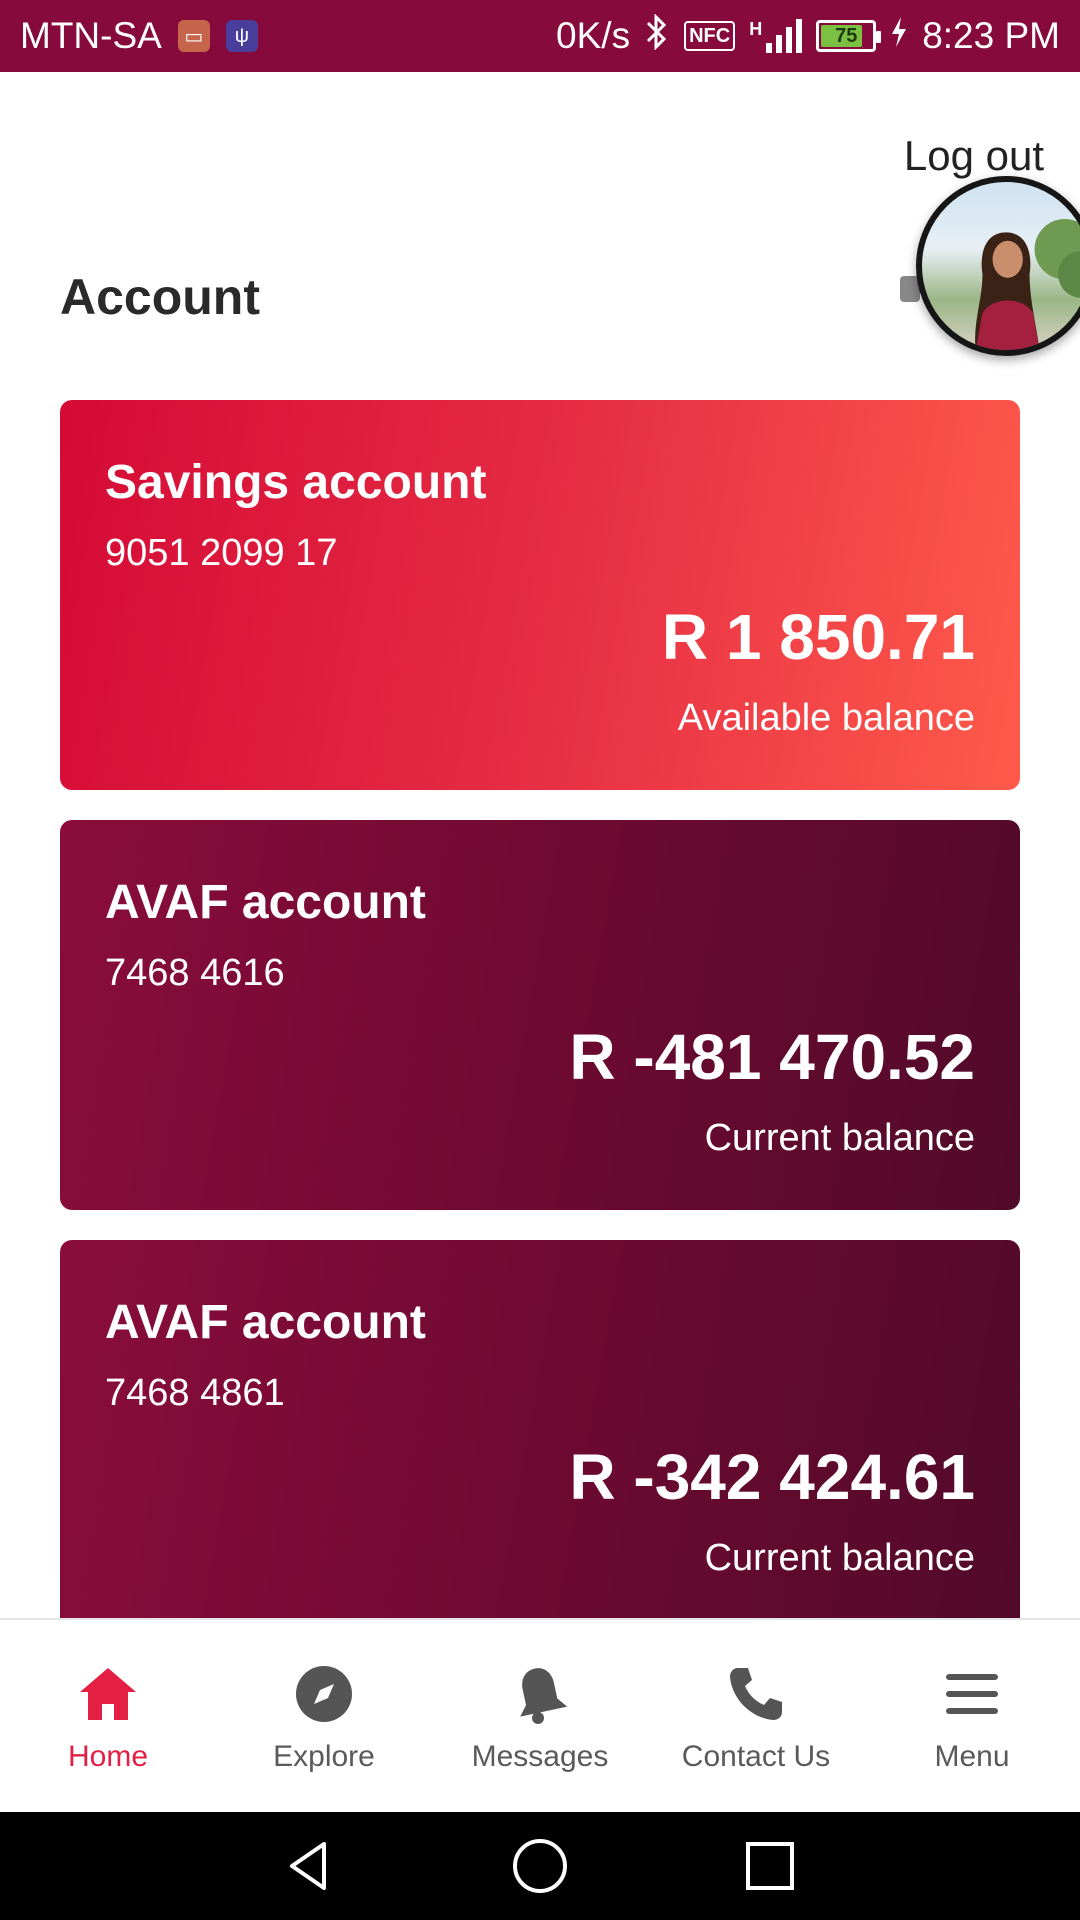 This screenshot has height=1920, width=1080. What do you see at coordinates (826, 718) in the screenshot?
I see `balance-label: Available balance` at bounding box center [826, 718].